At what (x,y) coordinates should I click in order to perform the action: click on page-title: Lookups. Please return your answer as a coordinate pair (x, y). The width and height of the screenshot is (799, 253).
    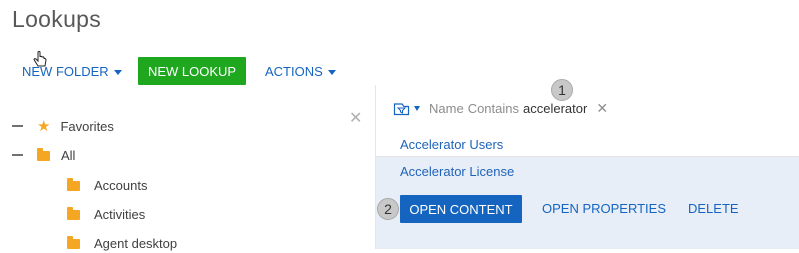
    Looking at the image, I should click on (57, 19).